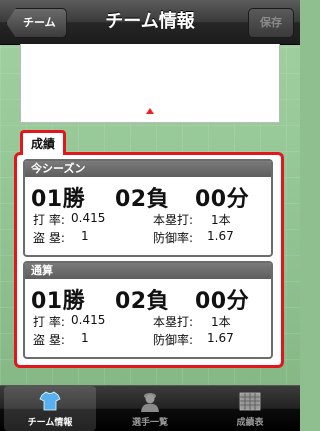 The height and width of the screenshot is (431, 320). I want to click on career-era-label: 防御率:, so click(173, 340).